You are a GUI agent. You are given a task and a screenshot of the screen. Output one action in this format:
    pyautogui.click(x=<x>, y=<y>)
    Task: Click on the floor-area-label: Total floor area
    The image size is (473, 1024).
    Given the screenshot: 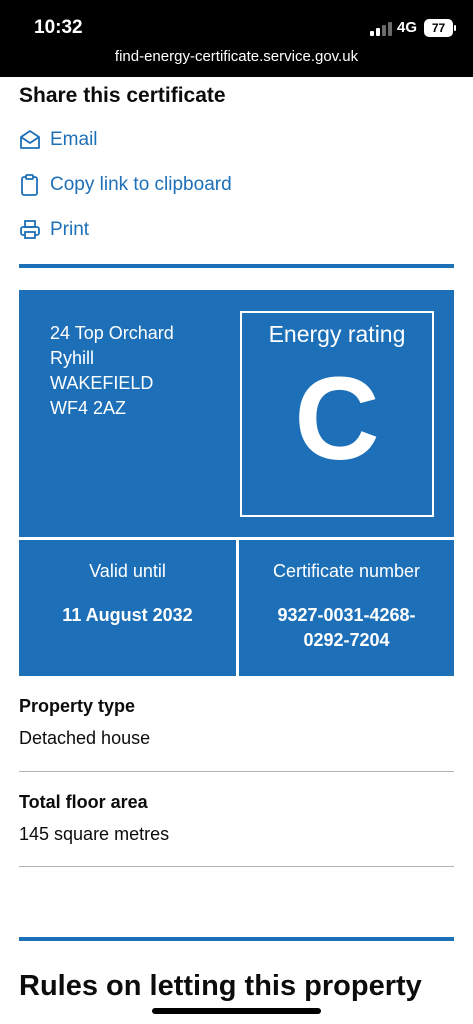 What is the action you would take?
    pyautogui.click(x=83, y=802)
    